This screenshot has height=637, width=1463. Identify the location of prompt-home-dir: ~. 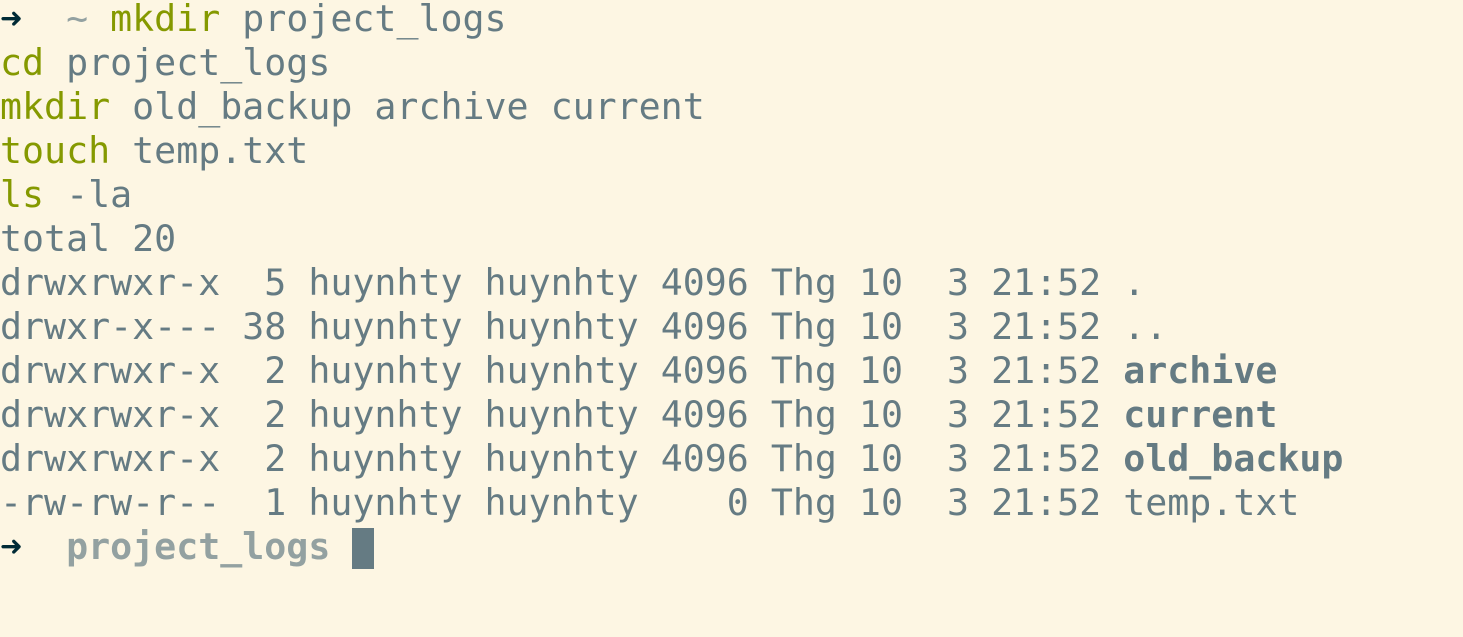
(77, 20).